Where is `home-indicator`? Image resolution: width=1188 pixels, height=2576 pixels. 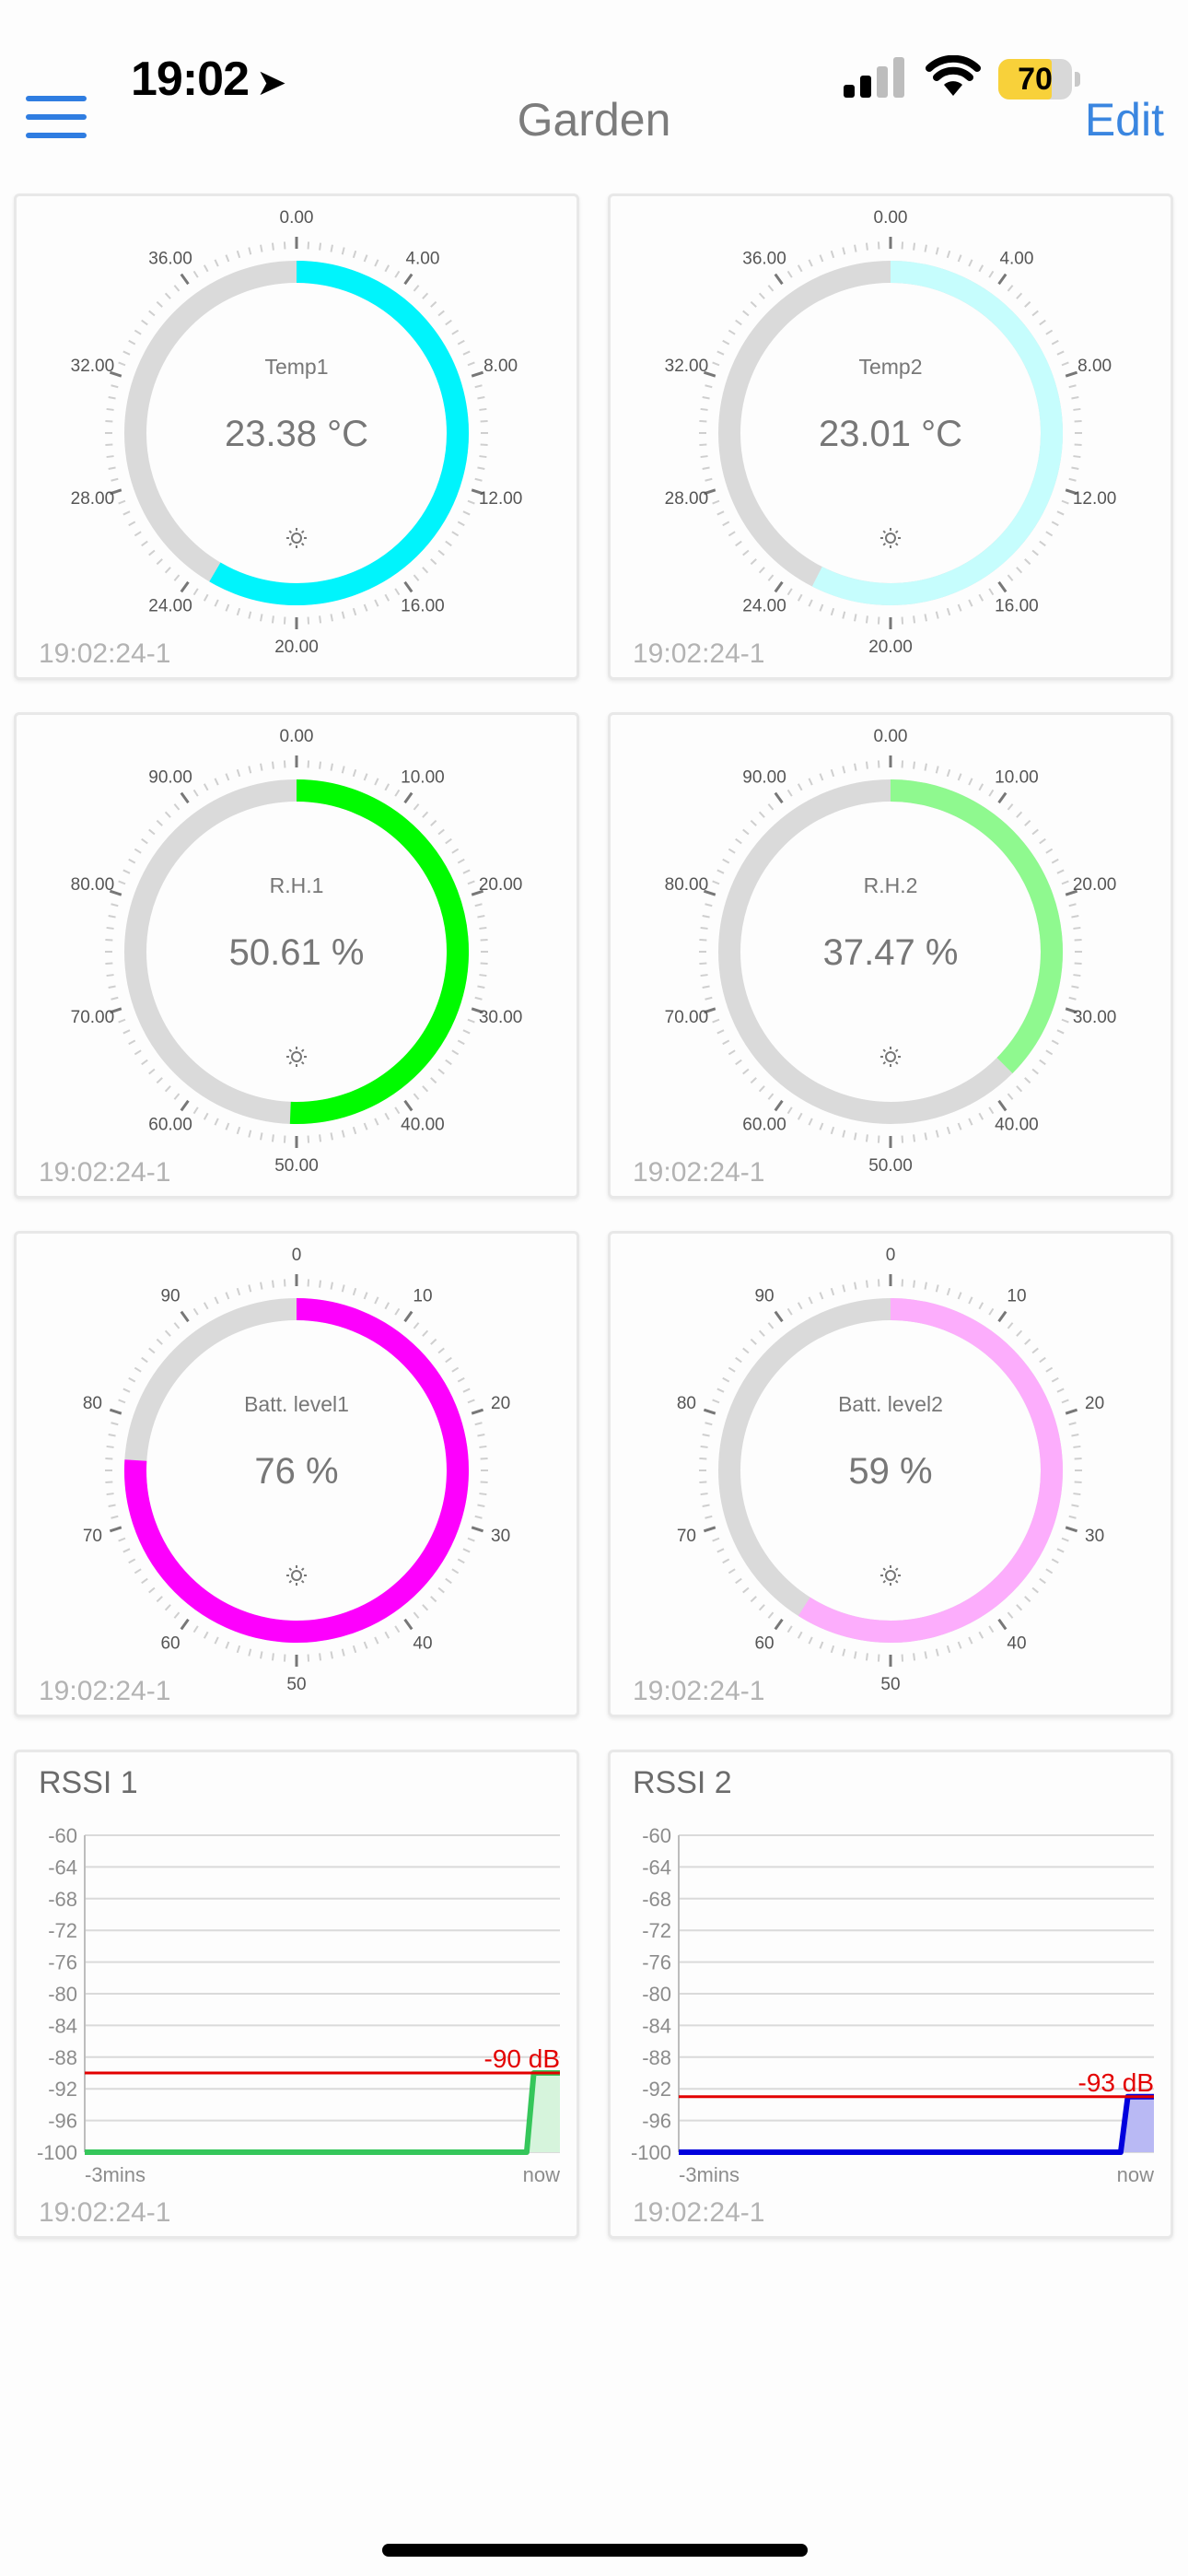
home-indicator is located at coordinates (595, 2550).